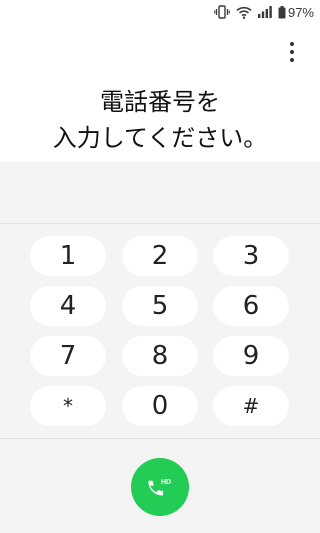 This screenshot has height=533, width=320. I want to click on key-1: 1, so click(68, 256).